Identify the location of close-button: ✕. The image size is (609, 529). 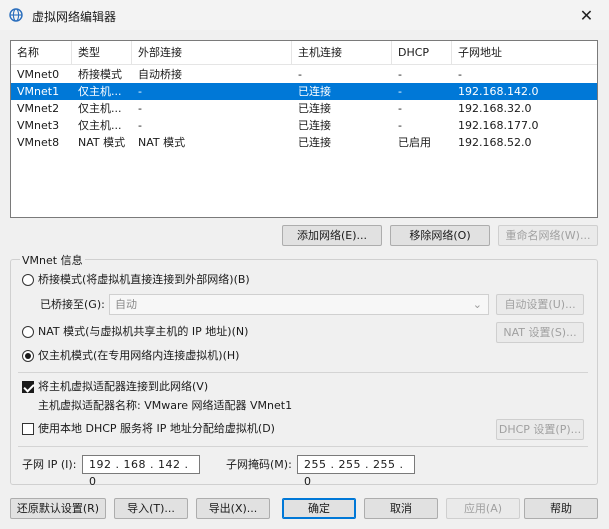
(586, 15).